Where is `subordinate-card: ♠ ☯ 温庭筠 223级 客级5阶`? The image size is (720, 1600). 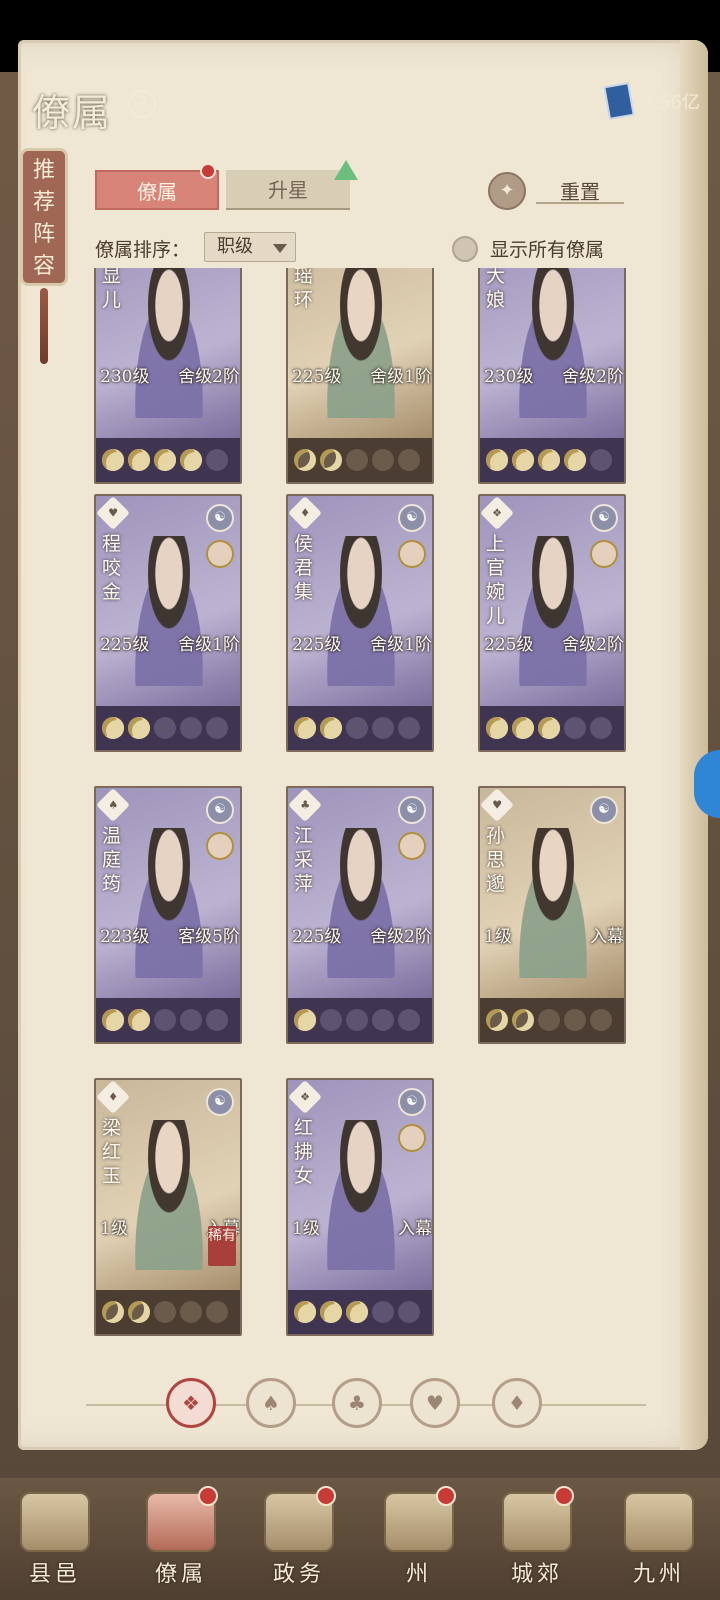 subordinate-card: ♠ ☯ 温庭筠 223级 客级5阶 is located at coordinates (168, 915).